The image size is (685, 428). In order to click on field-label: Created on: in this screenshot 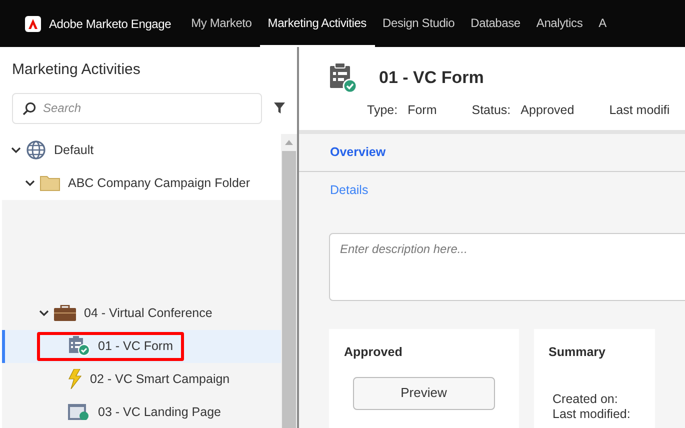, I will do `click(585, 399)`.